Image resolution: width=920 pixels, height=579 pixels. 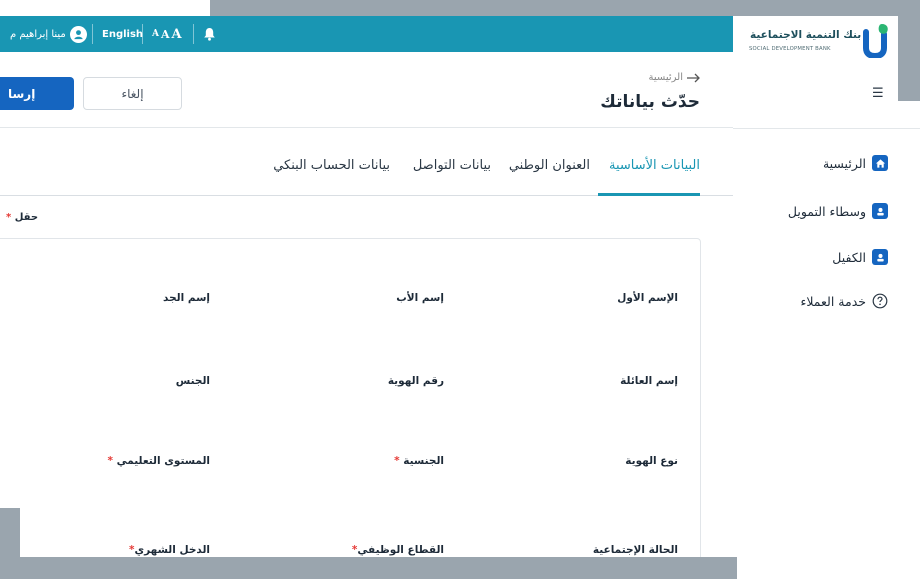 I want to click on label-id-type: نوع الهوية, so click(x=651, y=461).